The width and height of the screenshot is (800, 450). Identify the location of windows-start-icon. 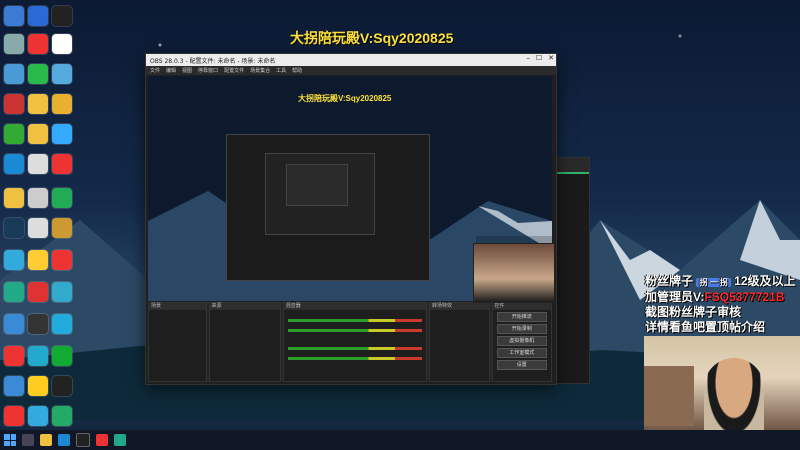
(10, 440).